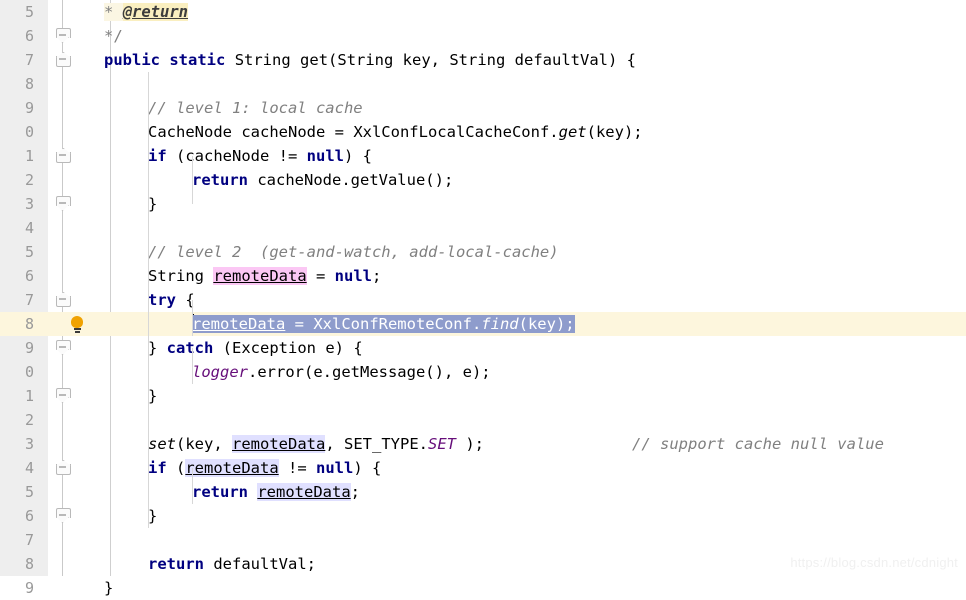 Image resolution: width=966 pixels, height=600 pixels. I want to click on assign-op: =, so click(320, 276).